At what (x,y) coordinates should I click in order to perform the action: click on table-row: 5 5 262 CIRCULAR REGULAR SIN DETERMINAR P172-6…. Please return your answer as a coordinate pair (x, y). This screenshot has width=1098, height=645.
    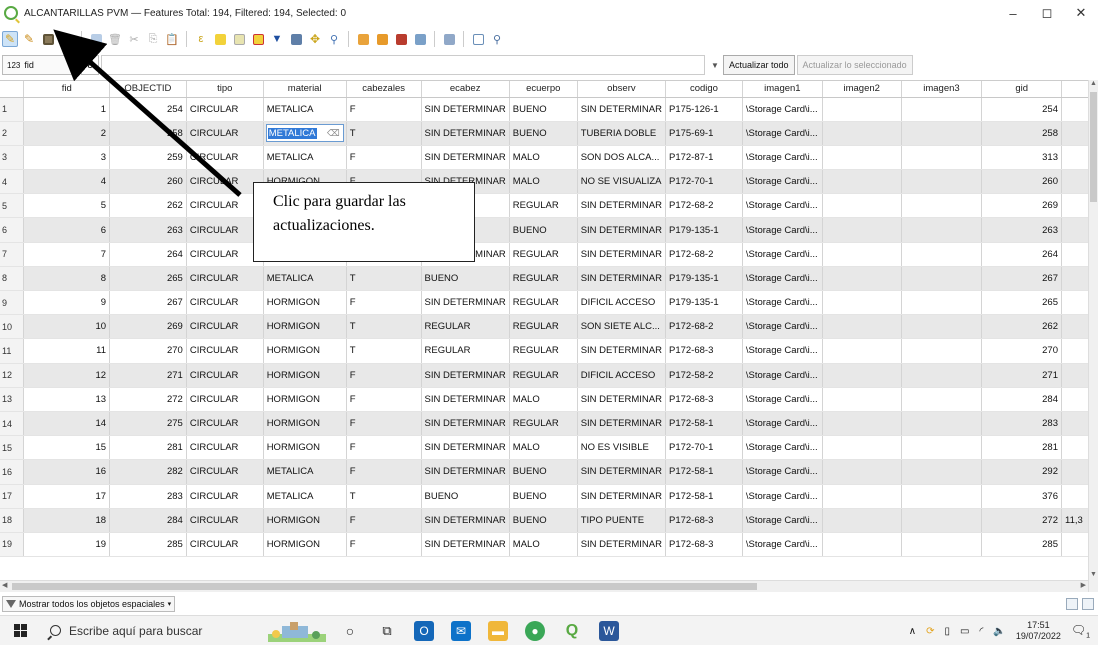
    Looking at the image, I should click on (549, 206).